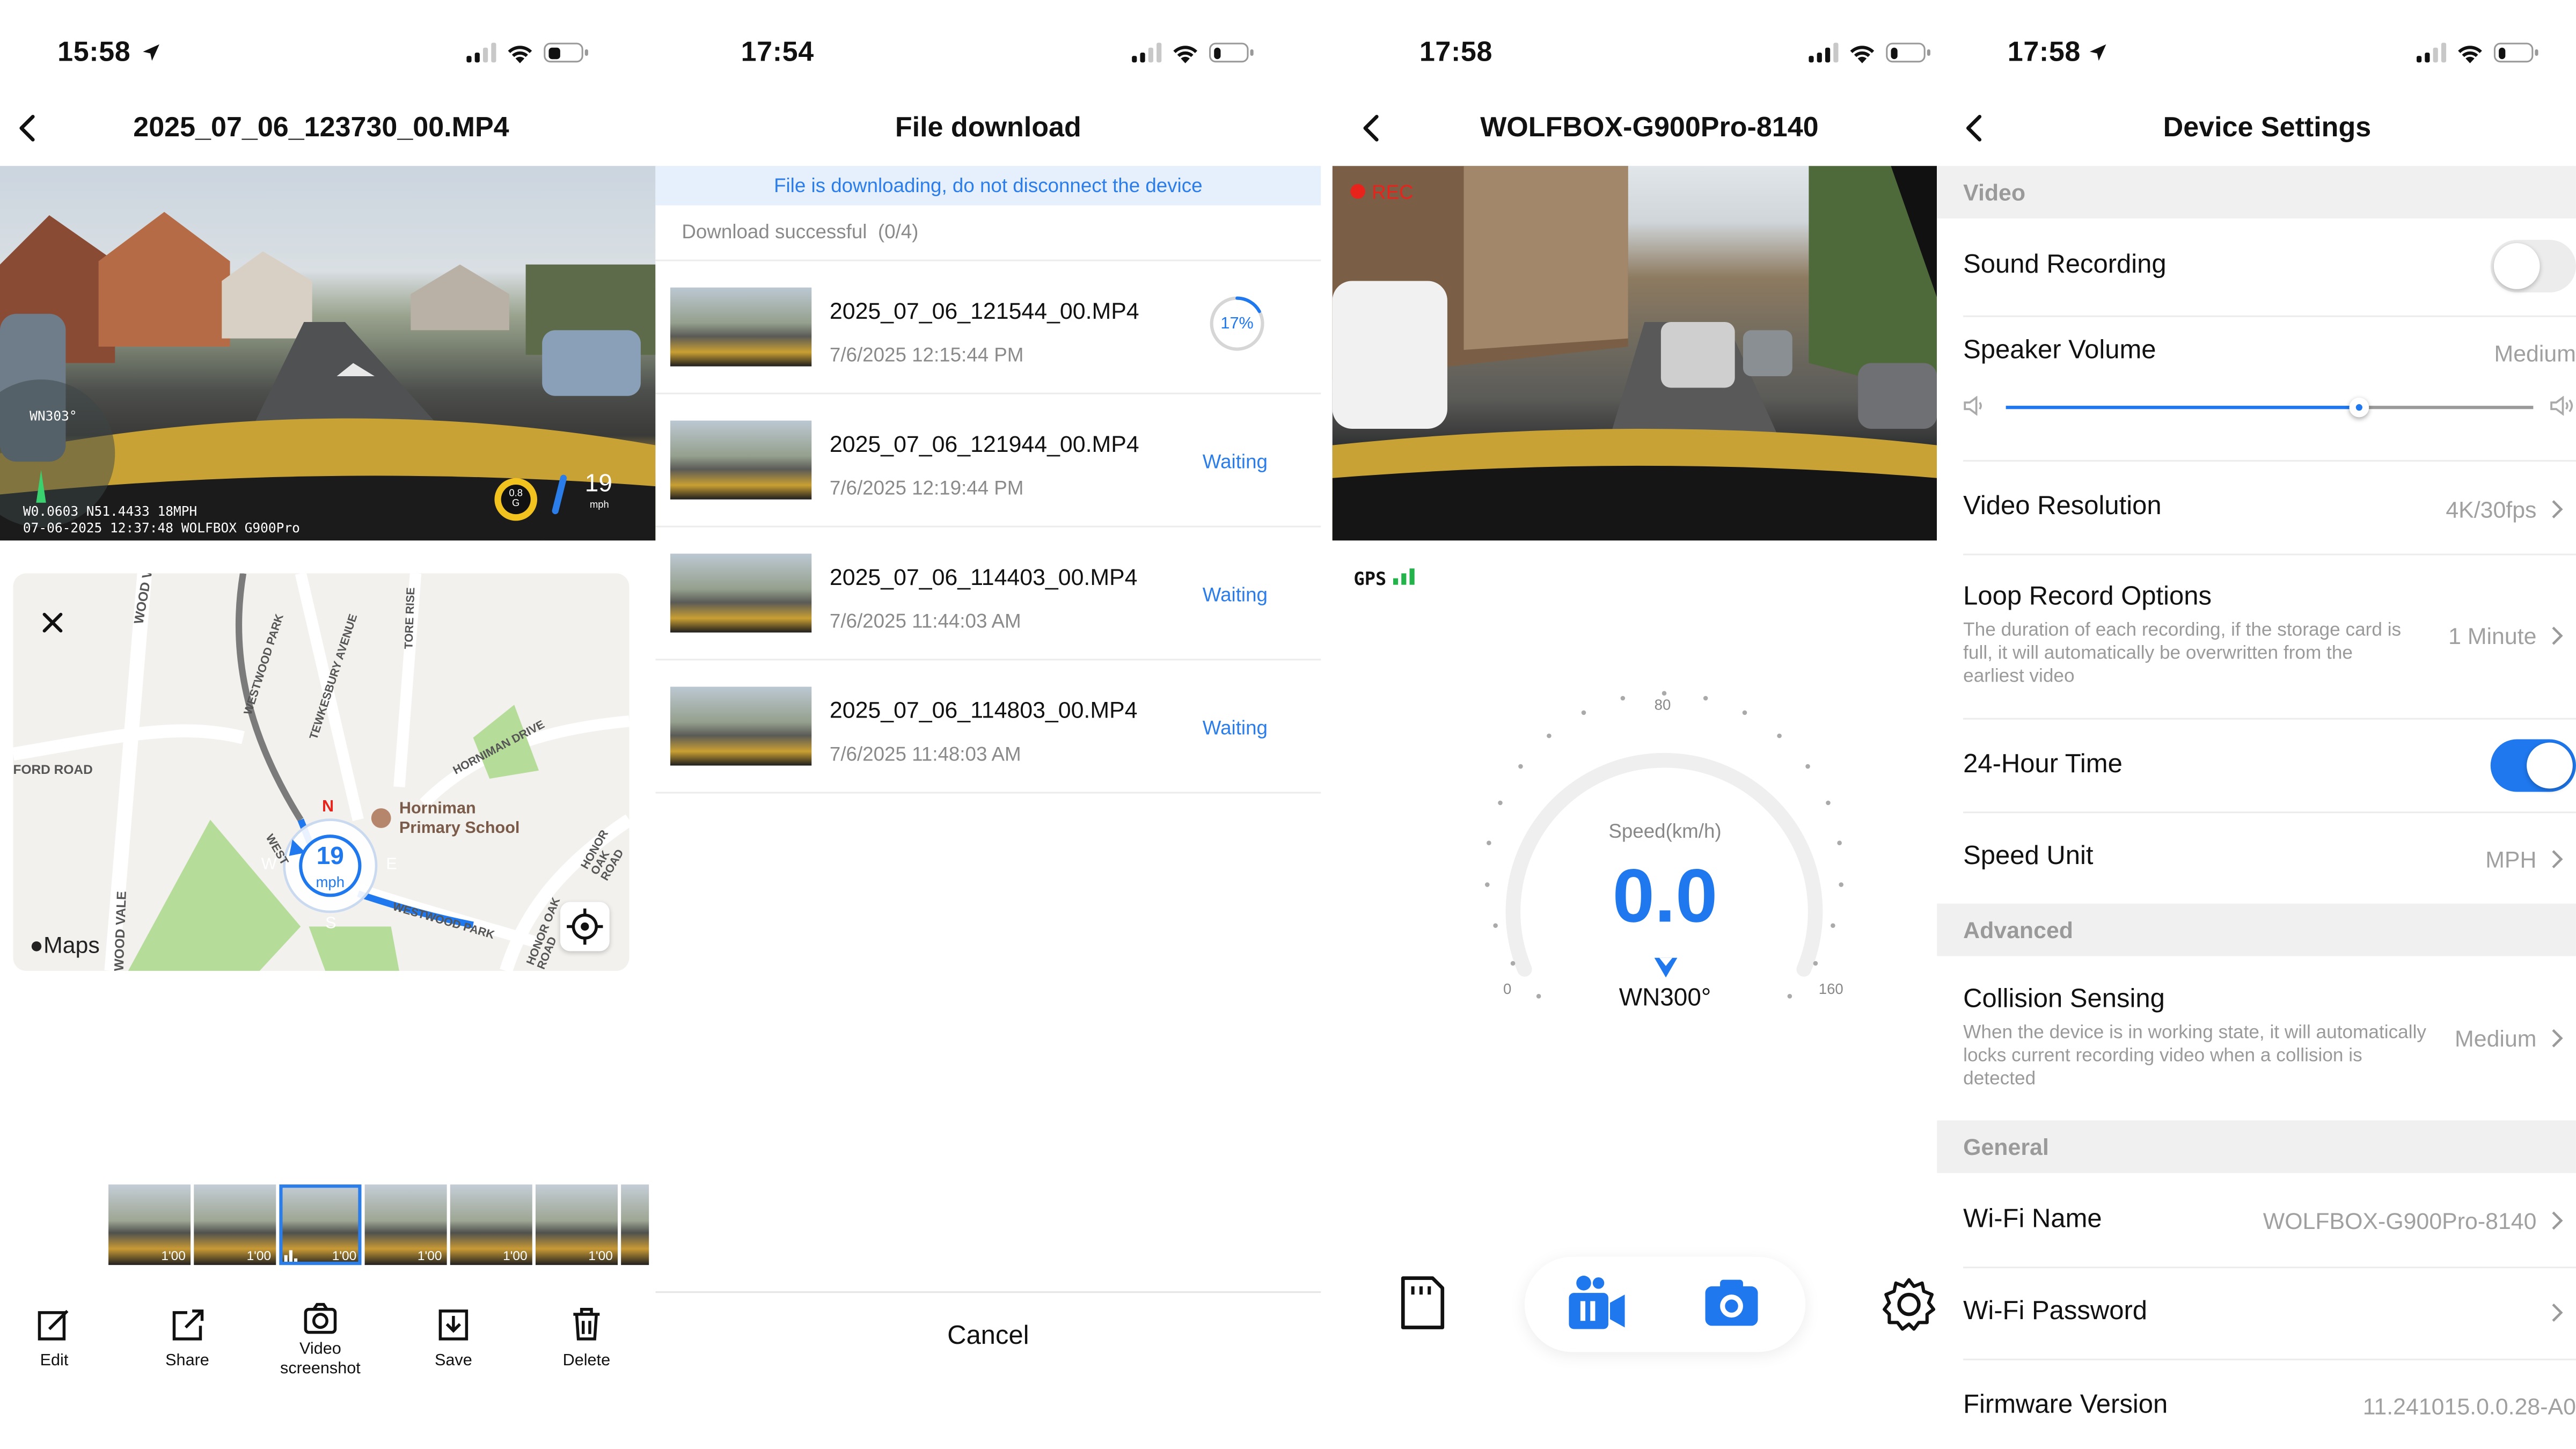  I want to click on gforce-unit: G, so click(516, 504).